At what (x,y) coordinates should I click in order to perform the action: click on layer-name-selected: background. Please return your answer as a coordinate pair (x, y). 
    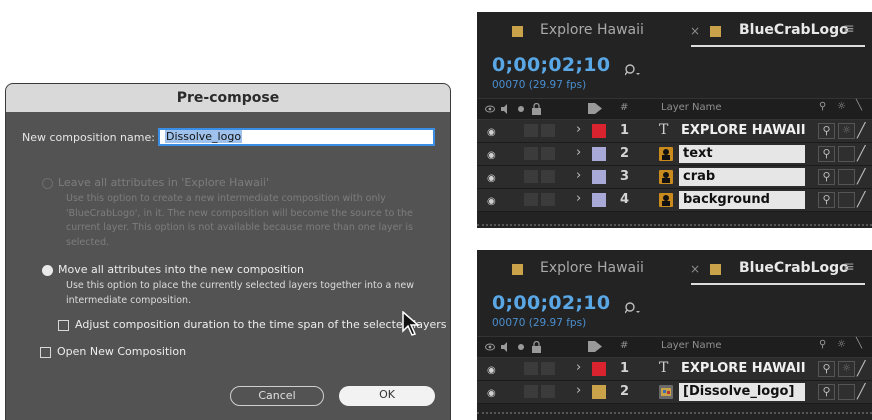
    Looking at the image, I should click on (742, 200).